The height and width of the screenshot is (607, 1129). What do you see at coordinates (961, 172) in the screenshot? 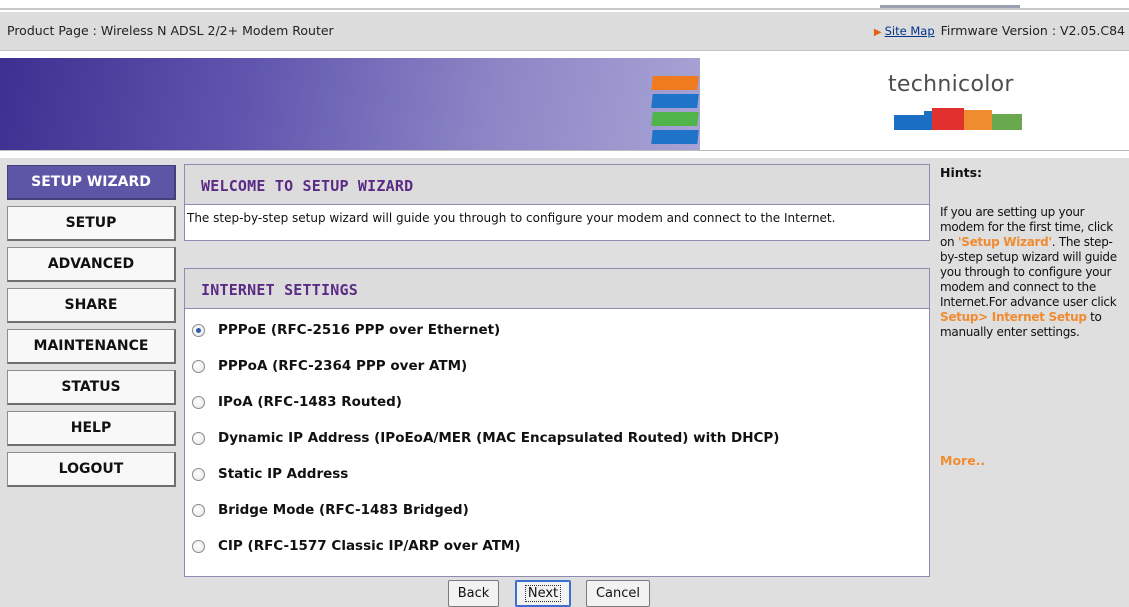
I see `hints-title: Hints:` at bounding box center [961, 172].